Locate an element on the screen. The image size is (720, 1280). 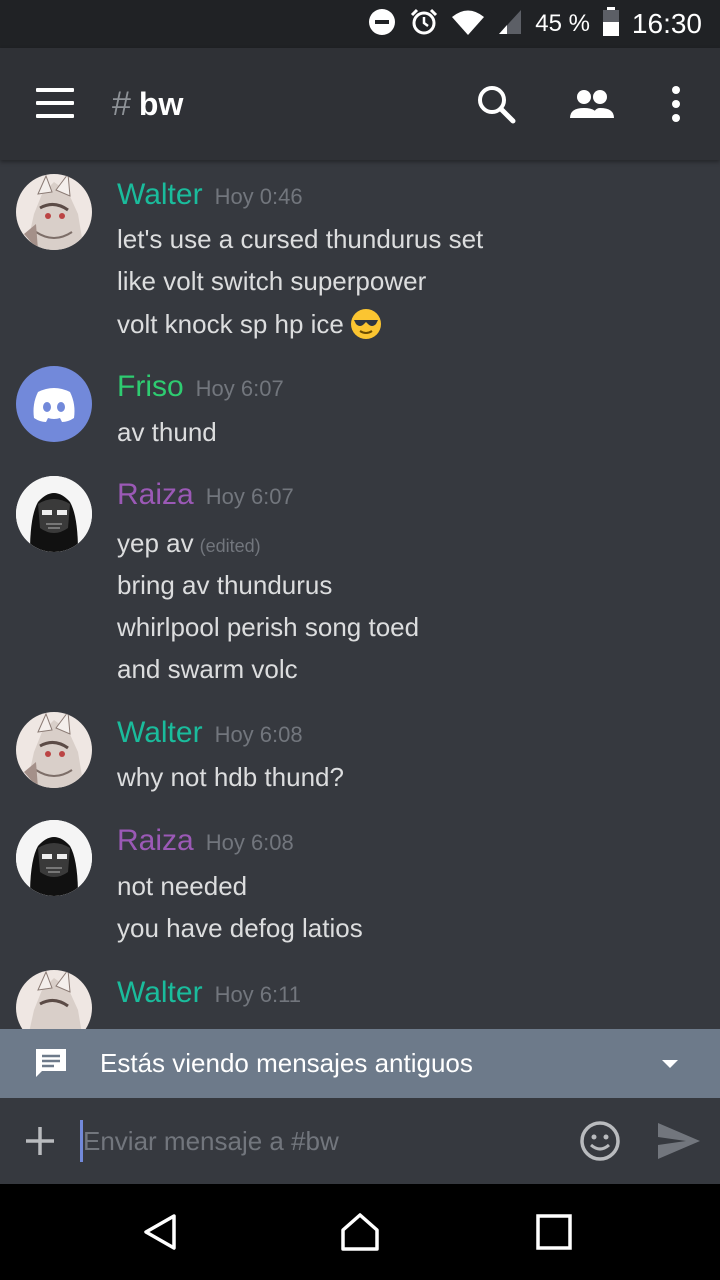
message-header: Raiza Hoy 6:07 is located at coordinates (205, 495).